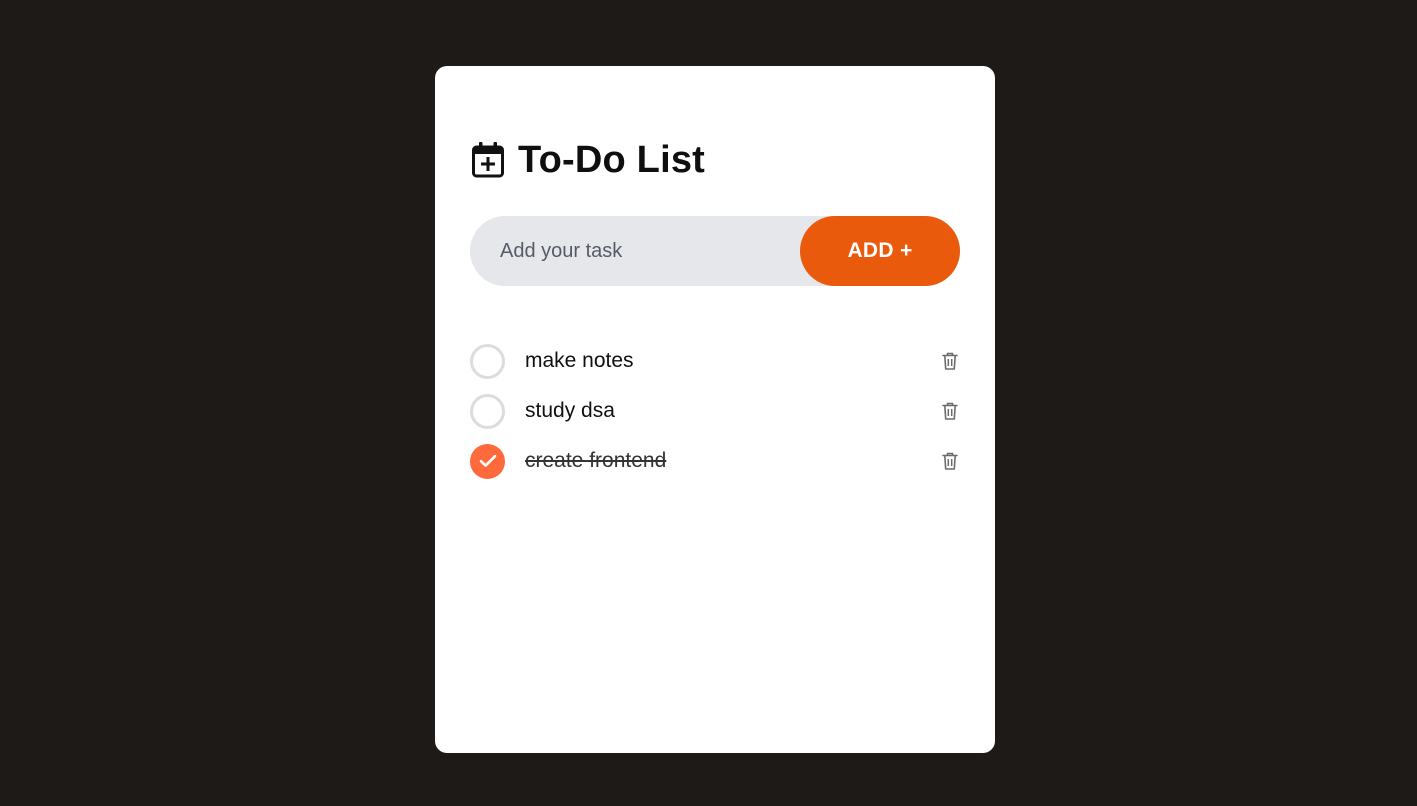  What do you see at coordinates (880, 251) in the screenshot?
I see `add-button: ADD +` at bounding box center [880, 251].